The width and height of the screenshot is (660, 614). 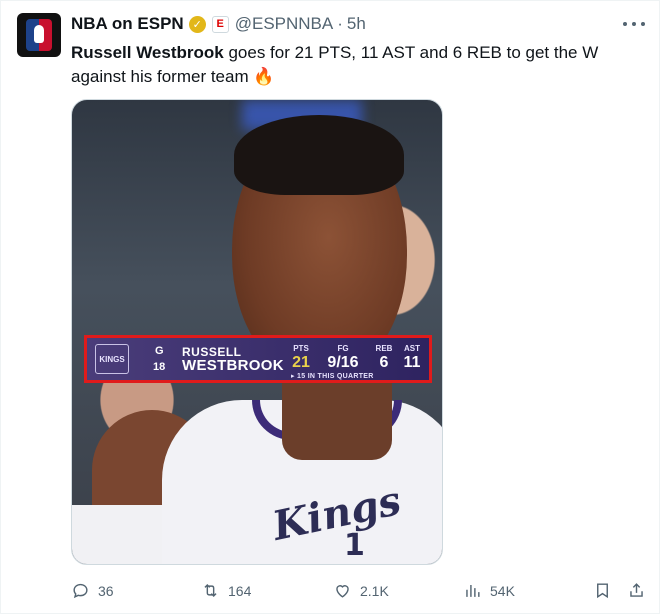 I want to click on like-button: 2.1K, so click(x=361, y=590).